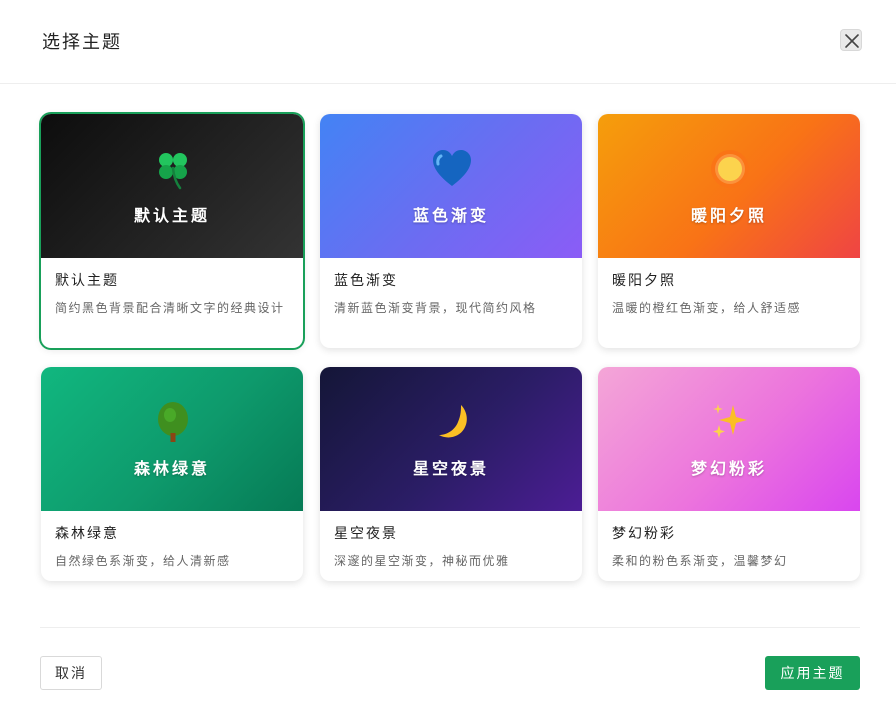  What do you see at coordinates (450, 215) in the screenshot?
I see `theme-preview-name: 蓝色渐变` at bounding box center [450, 215].